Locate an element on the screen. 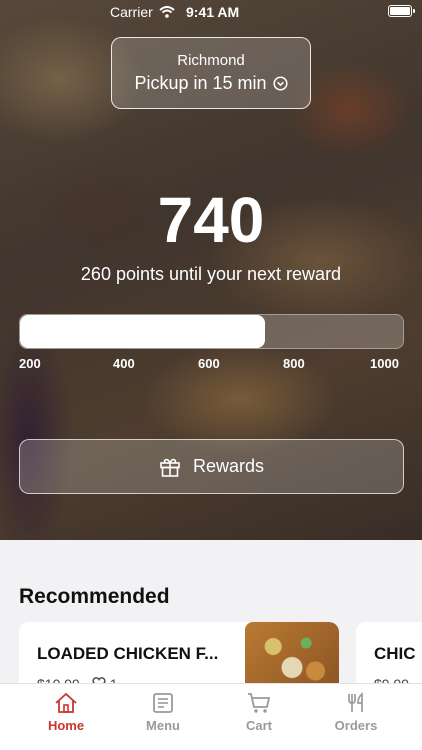 The width and height of the screenshot is (422, 750). status-bar: Carrier 9:41 AM is located at coordinates (211, 12).